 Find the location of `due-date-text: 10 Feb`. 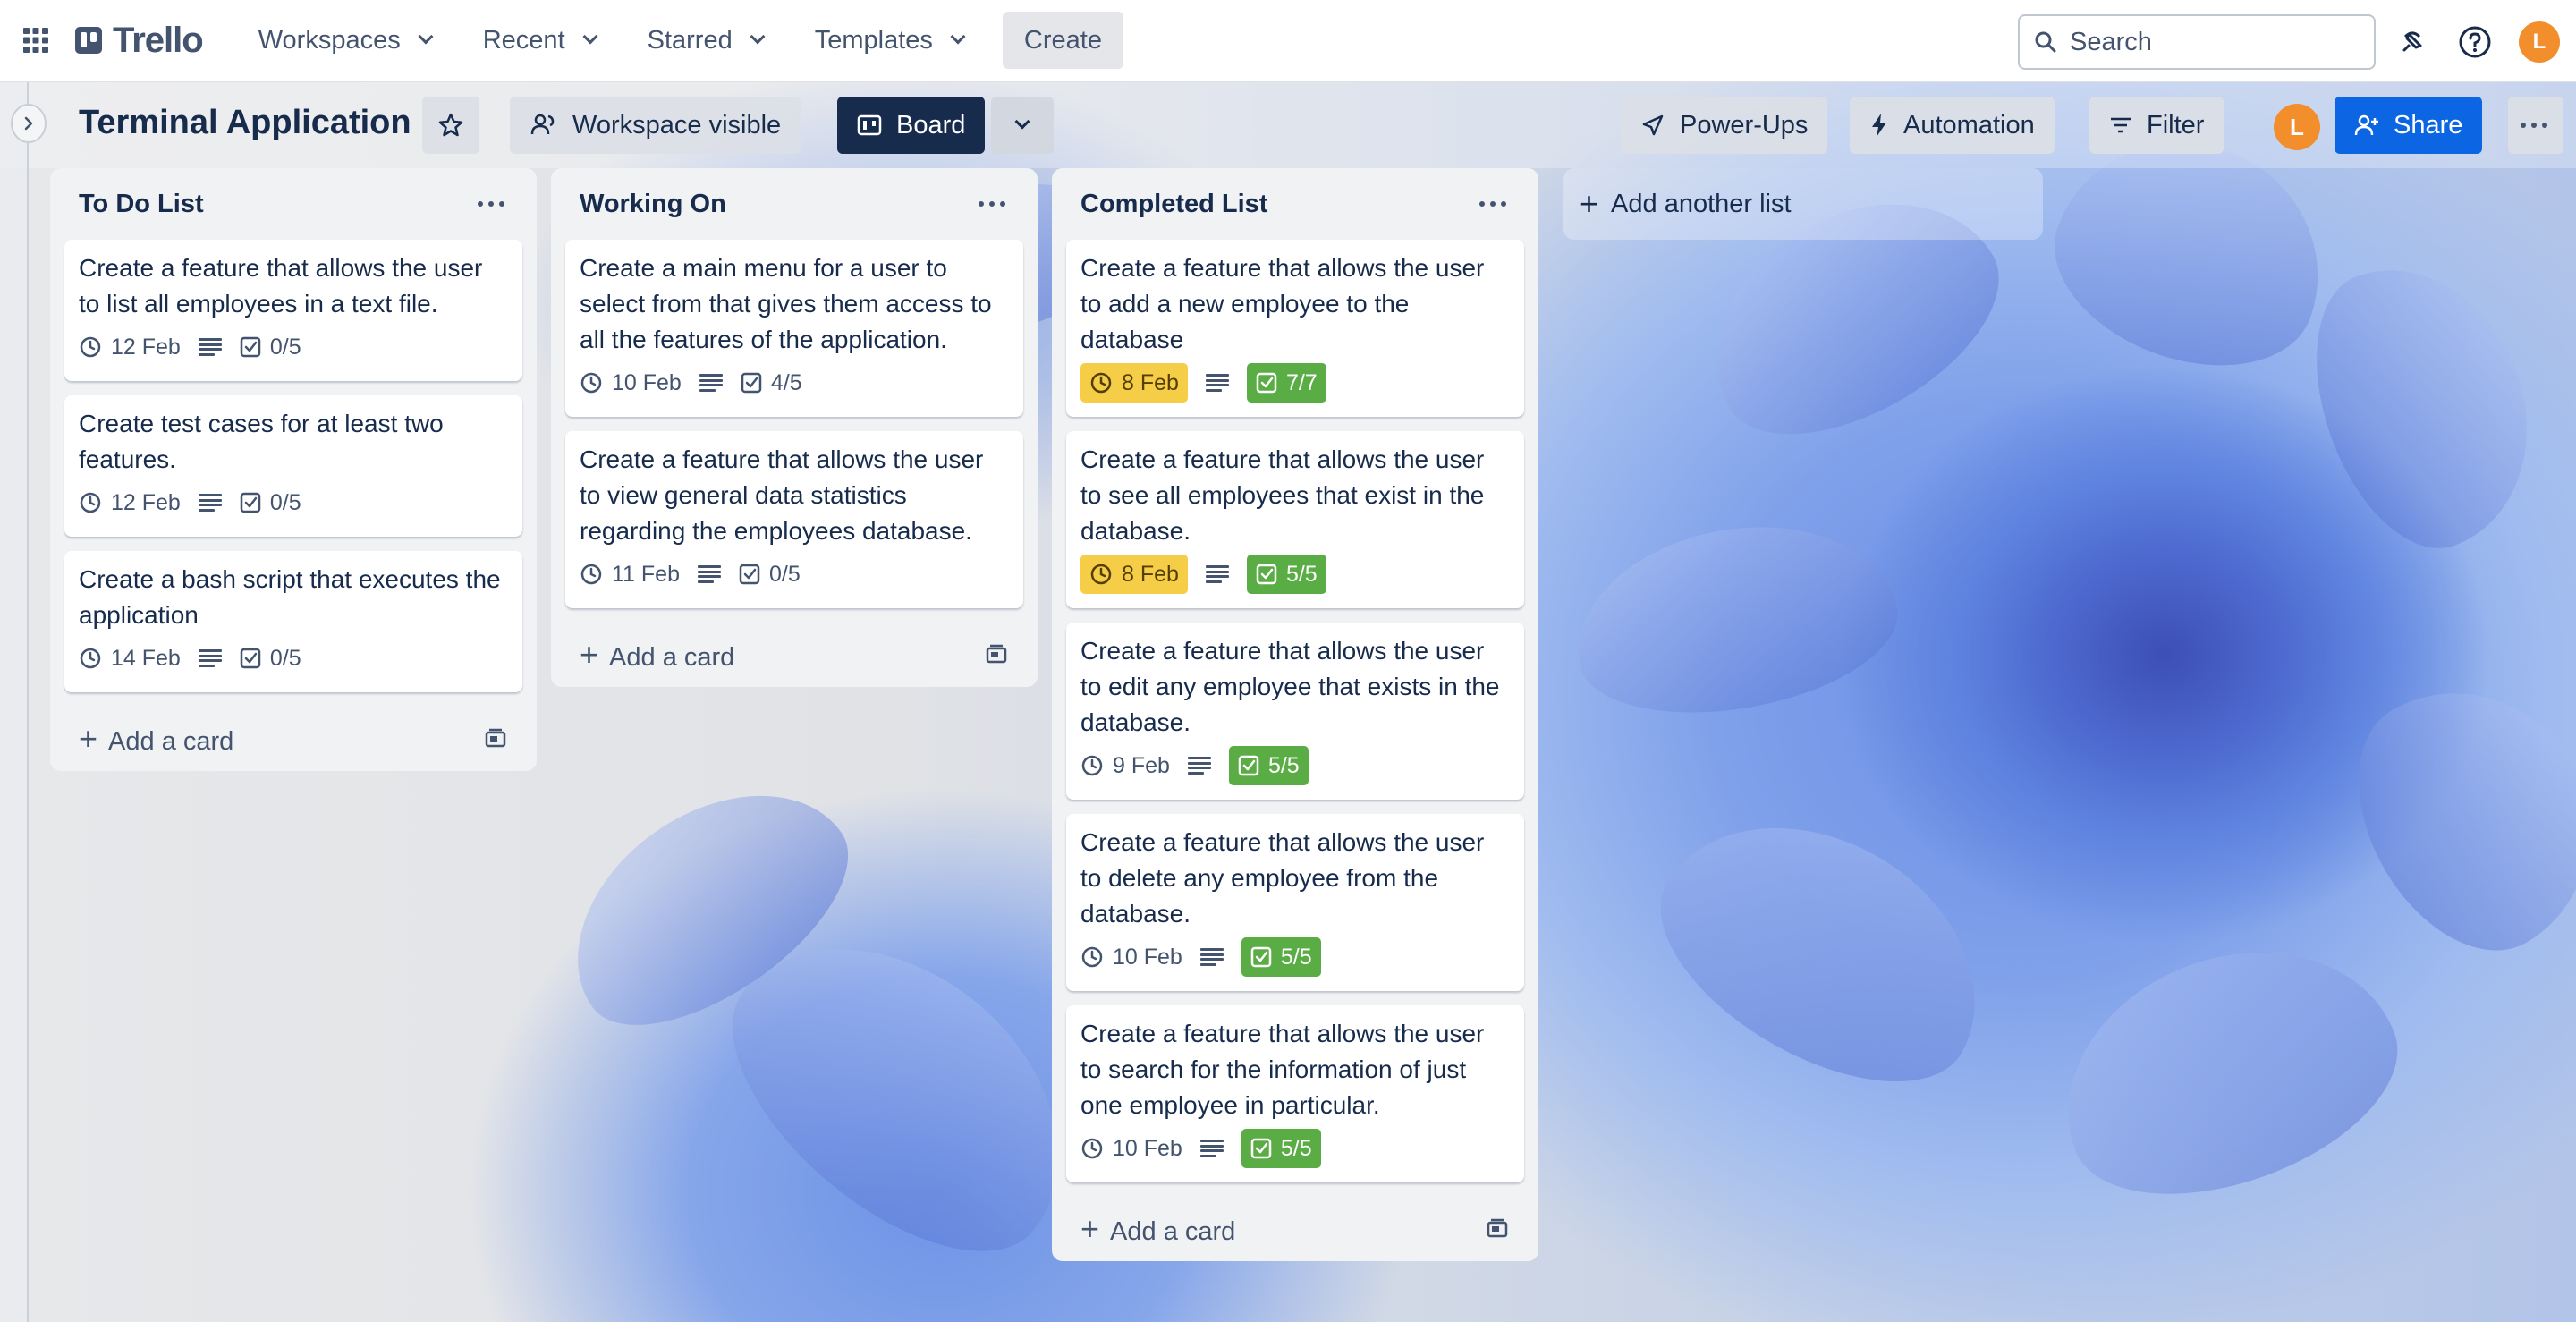

due-date-text: 10 Feb is located at coordinates (1147, 957).